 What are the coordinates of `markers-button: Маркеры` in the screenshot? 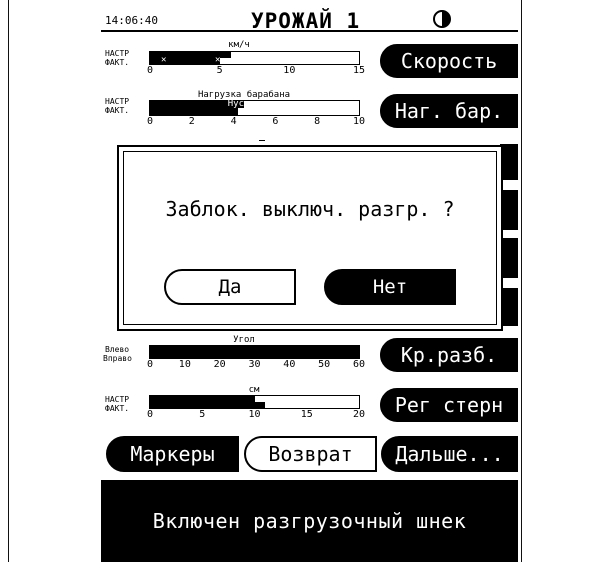 It's located at (172, 454).